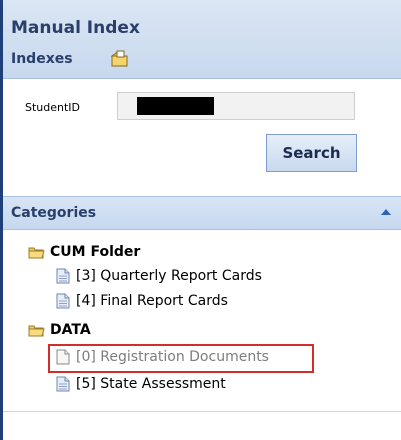  Describe the element at coordinates (202, 411) in the screenshot. I see `bottom-divider` at that location.